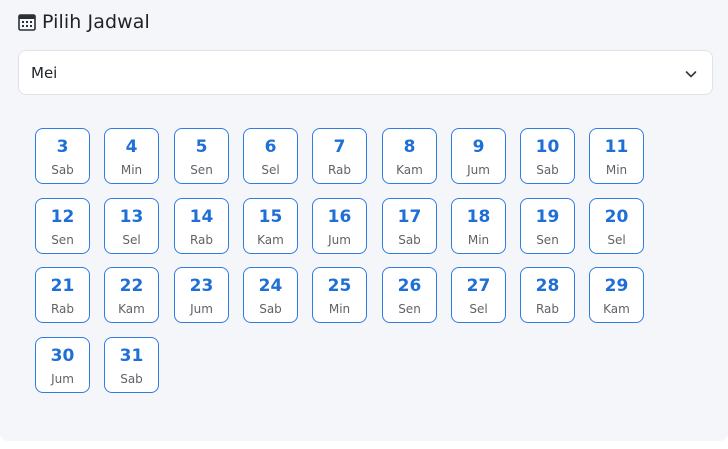 The height and width of the screenshot is (449, 728). I want to click on calendar-icon, so click(27, 22).